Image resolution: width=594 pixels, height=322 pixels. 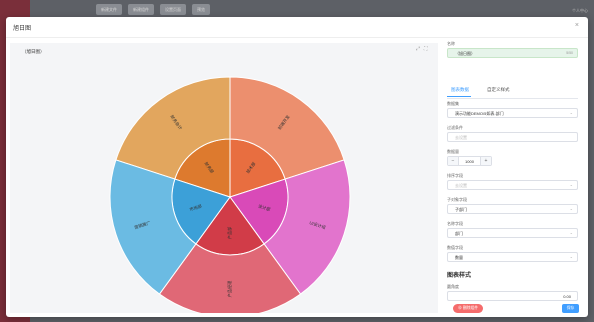 I want to click on delete-button: ⊗ 删除组件, so click(x=468, y=308).